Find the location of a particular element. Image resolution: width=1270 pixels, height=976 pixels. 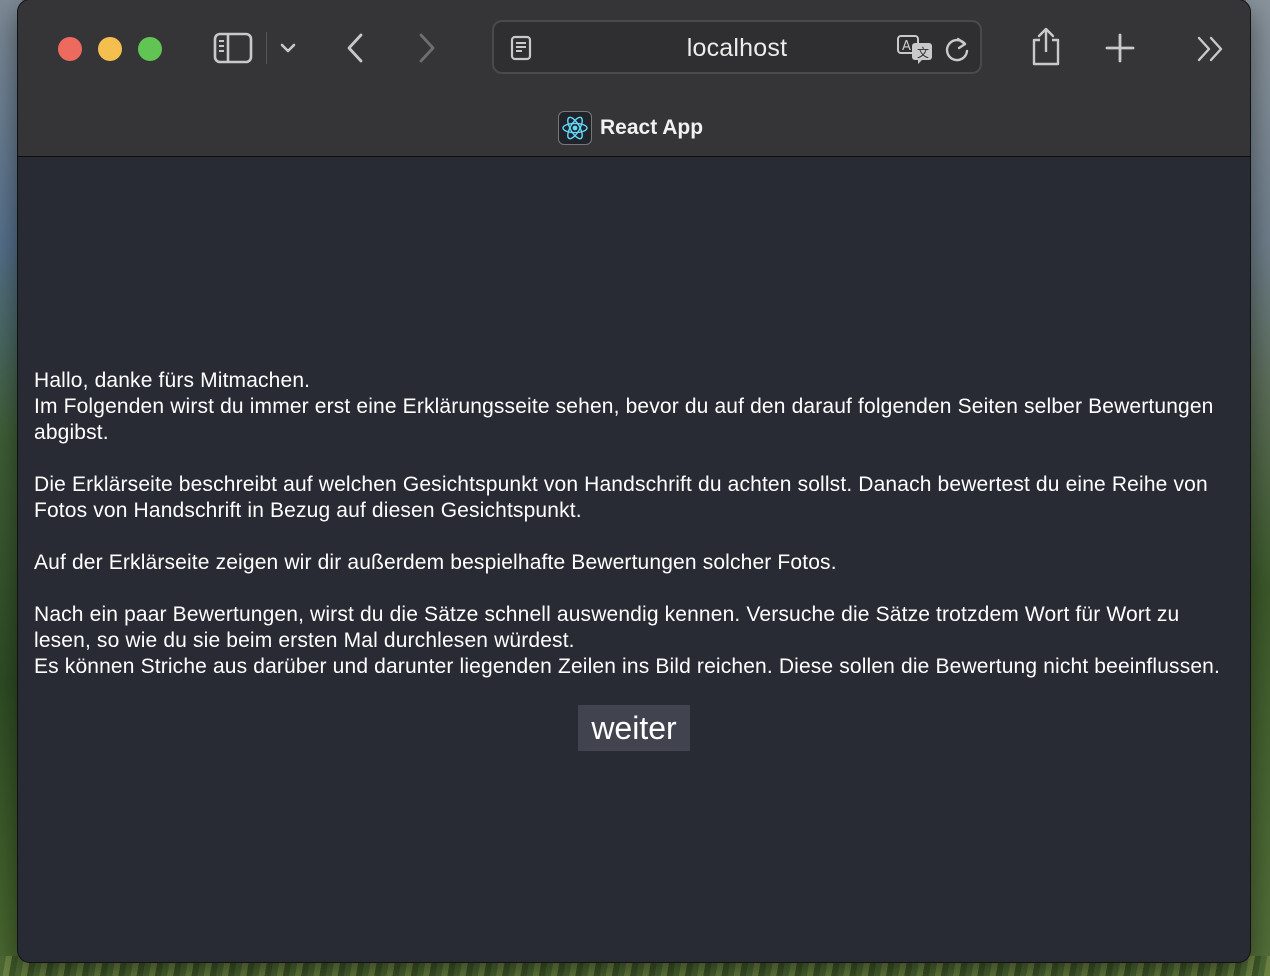

svg-text: A is located at coordinates (906, 46).